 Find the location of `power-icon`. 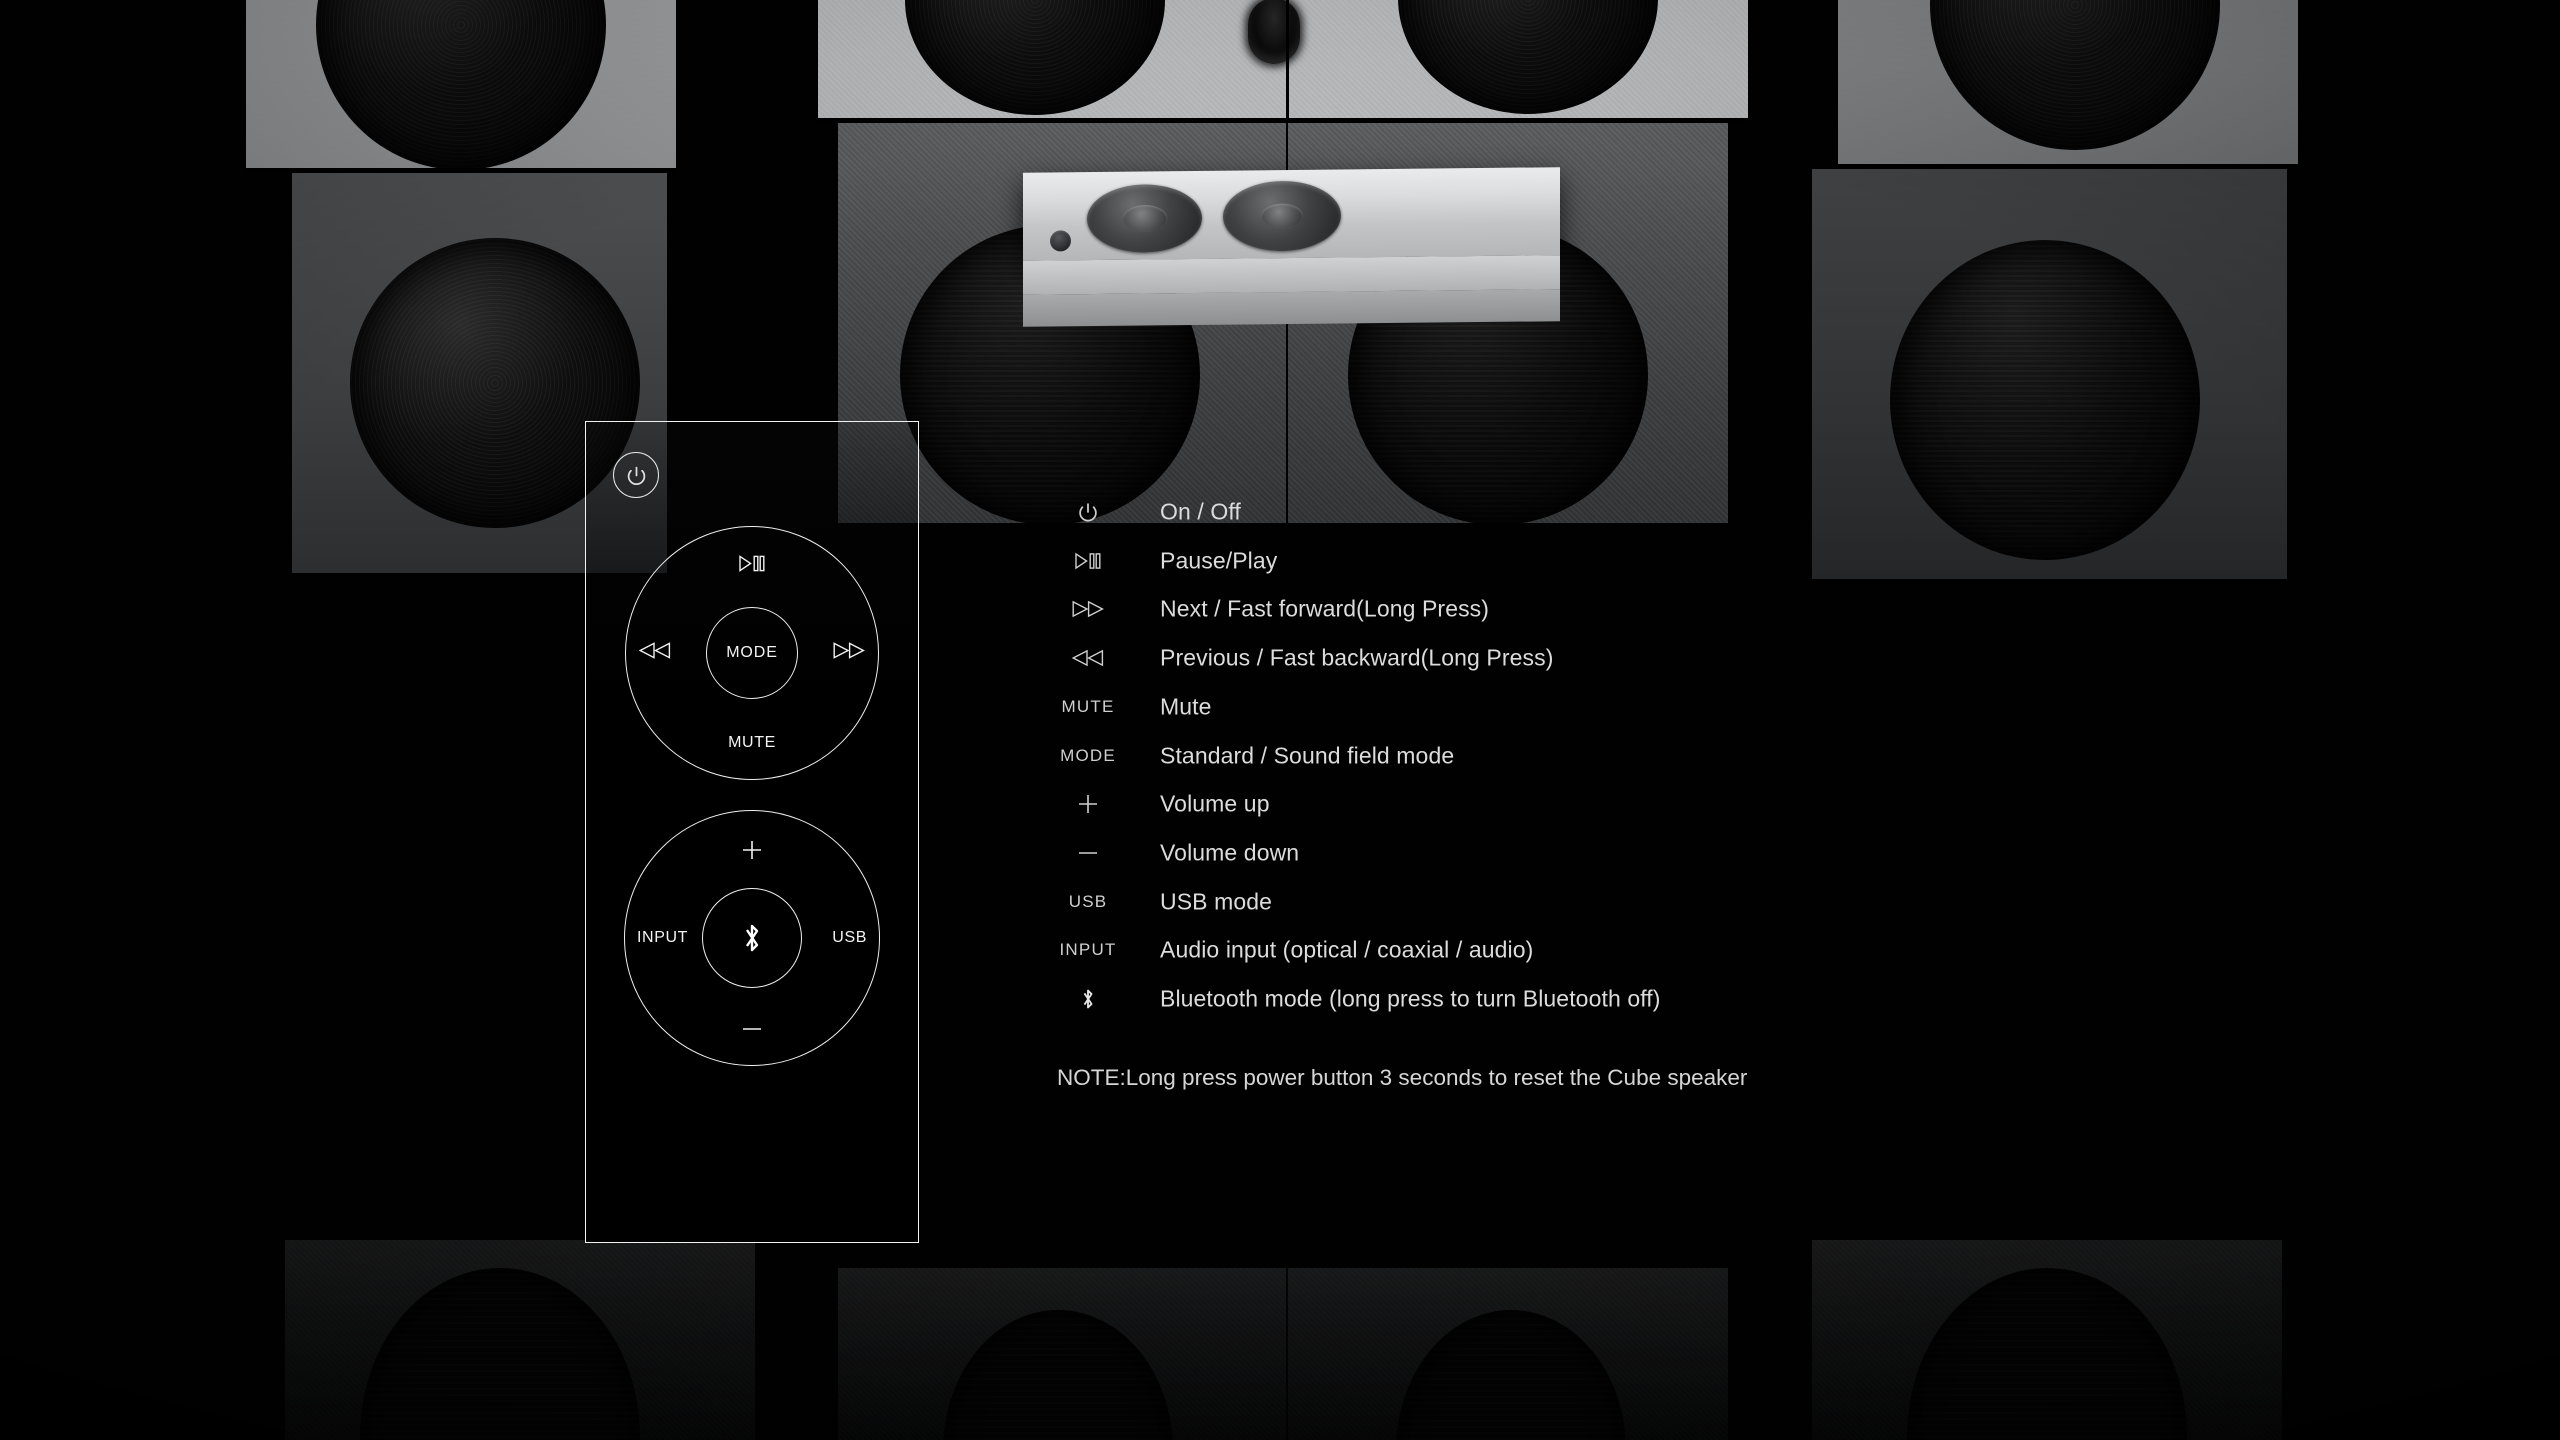

power-icon is located at coordinates (636, 475).